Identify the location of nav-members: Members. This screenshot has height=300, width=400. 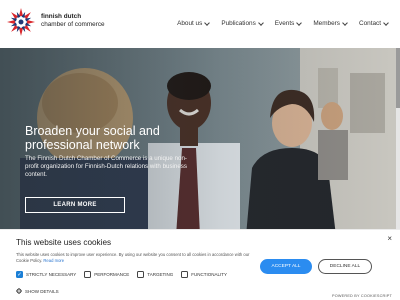
(330, 23).